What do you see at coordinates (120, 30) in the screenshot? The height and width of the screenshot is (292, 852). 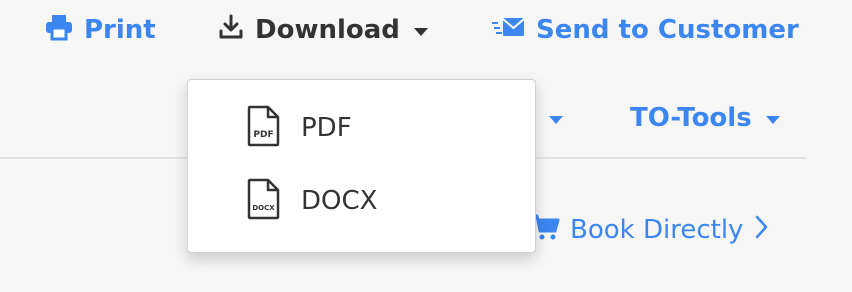 I see `print-label: Print` at bounding box center [120, 30].